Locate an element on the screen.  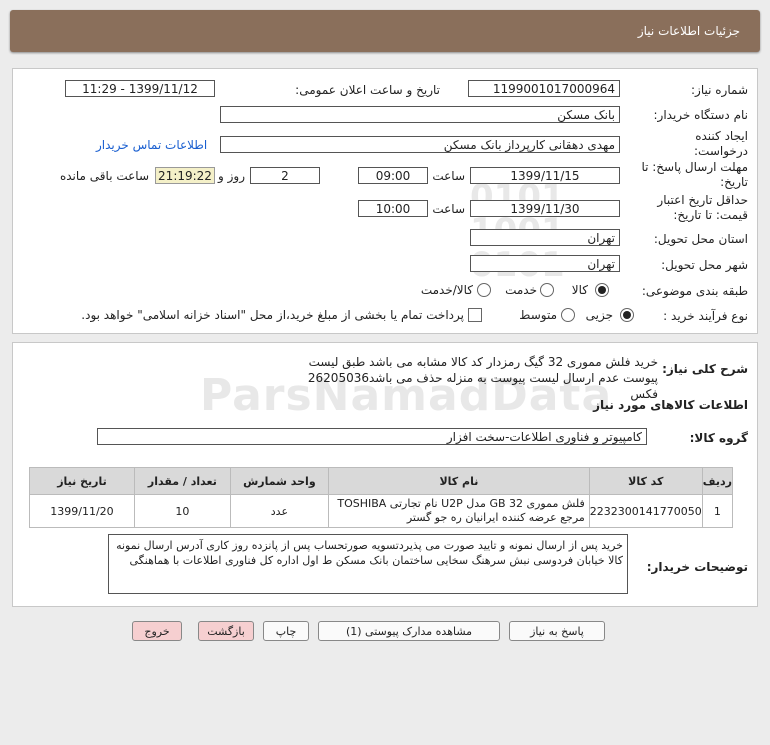
days-field: 2 is located at coordinates (285, 175).